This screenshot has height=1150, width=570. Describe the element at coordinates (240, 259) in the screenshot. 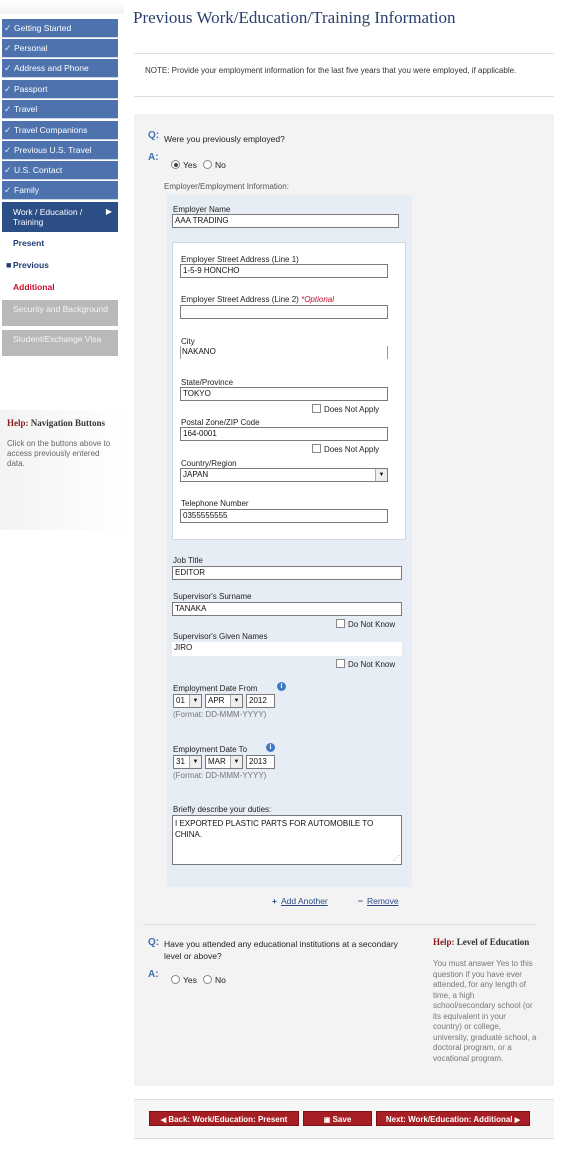

I see `street1-label: Employer Street Address (Line 1)` at that location.